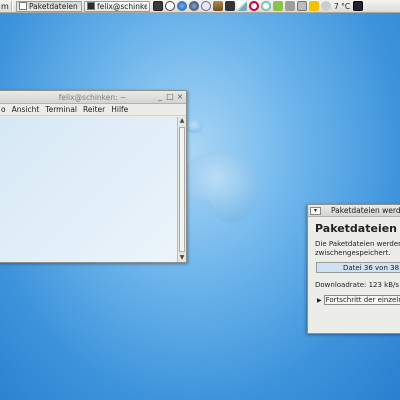  I want to click on notes-icon, so click(278, 6).